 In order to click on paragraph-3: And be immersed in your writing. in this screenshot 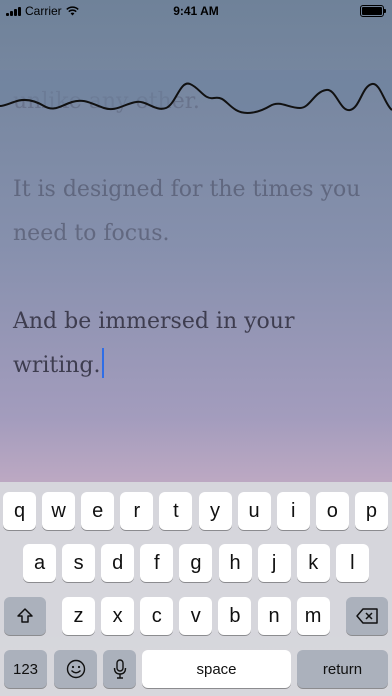, I will do `click(154, 343)`.